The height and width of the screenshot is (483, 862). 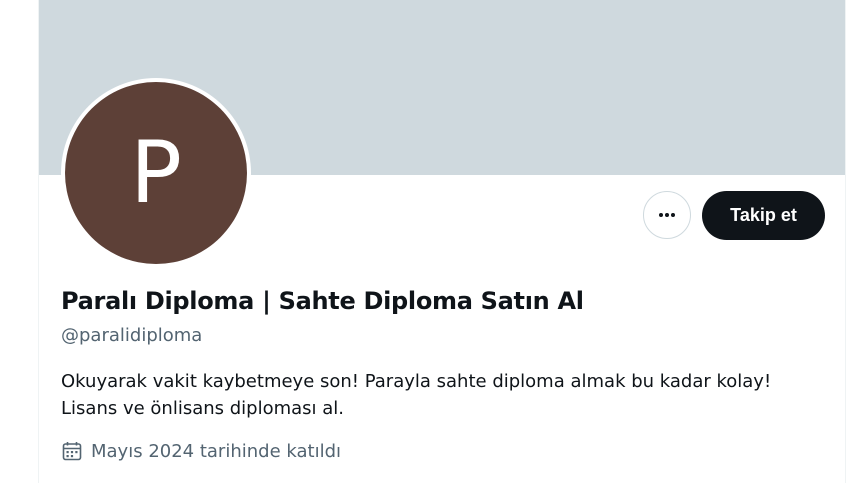 What do you see at coordinates (216, 451) in the screenshot?
I see `join-date-text: Mayıs 2024 tarihinde katıldı` at bounding box center [216, 451].